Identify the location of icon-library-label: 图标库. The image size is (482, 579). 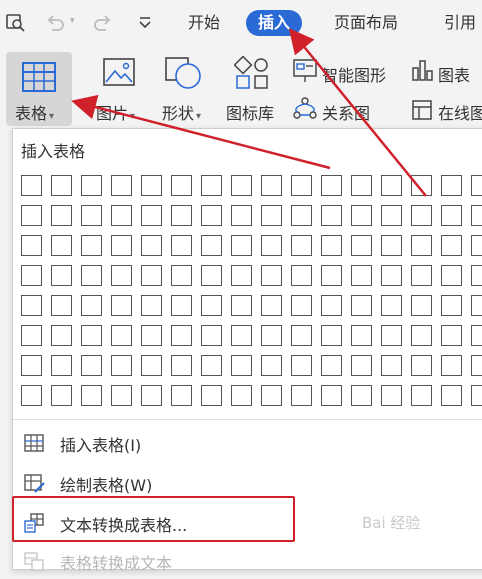
(250, 112).